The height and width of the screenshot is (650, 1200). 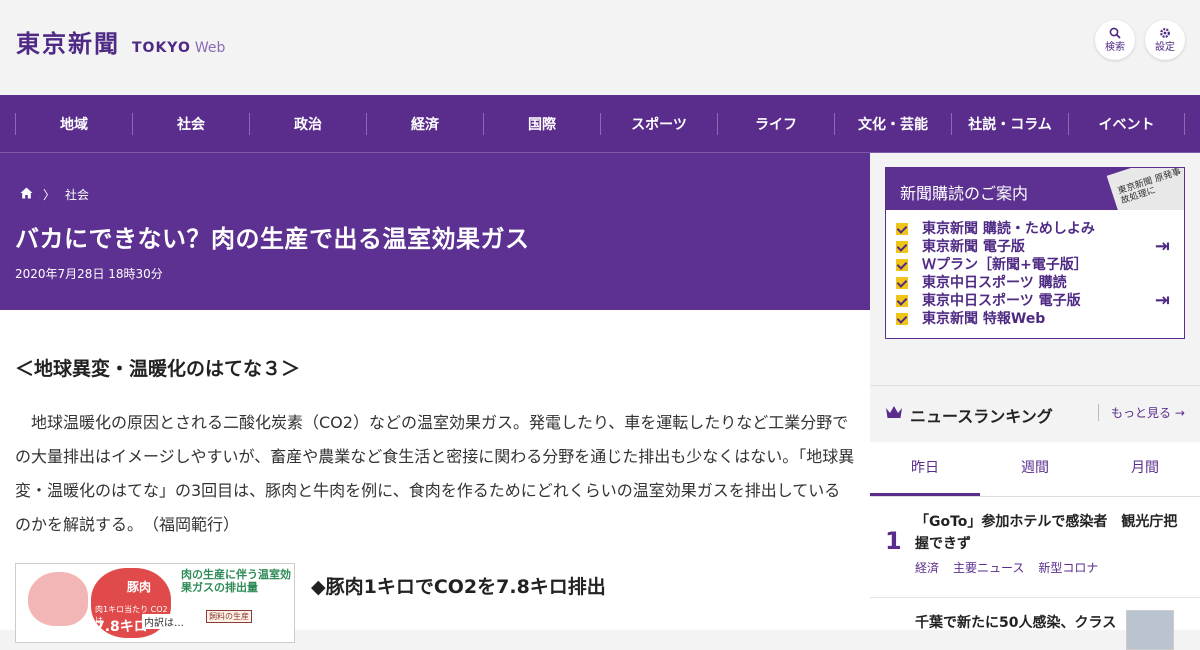 What do you see at coordinates (658, 124) in the screenshot?
I see `nav-item-sports: スポーツ` at bounding box center [658, 124].